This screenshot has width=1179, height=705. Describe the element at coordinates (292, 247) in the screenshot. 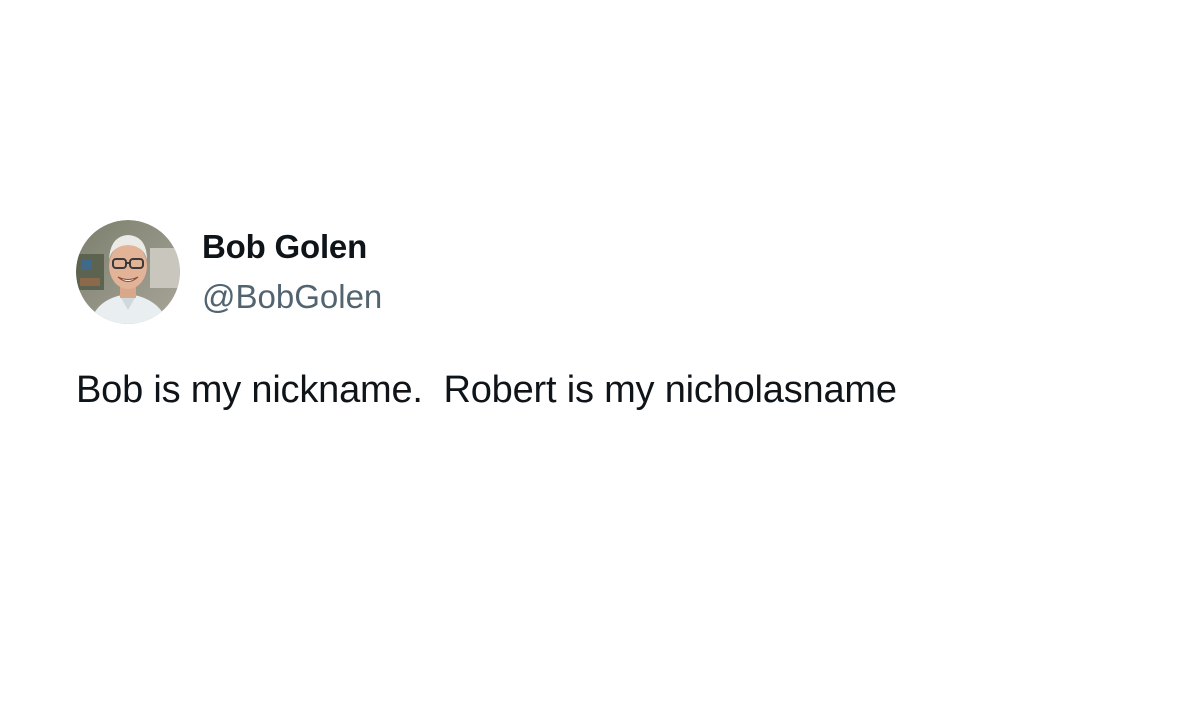

I see `author-display-name: Bob Golen` at that location.